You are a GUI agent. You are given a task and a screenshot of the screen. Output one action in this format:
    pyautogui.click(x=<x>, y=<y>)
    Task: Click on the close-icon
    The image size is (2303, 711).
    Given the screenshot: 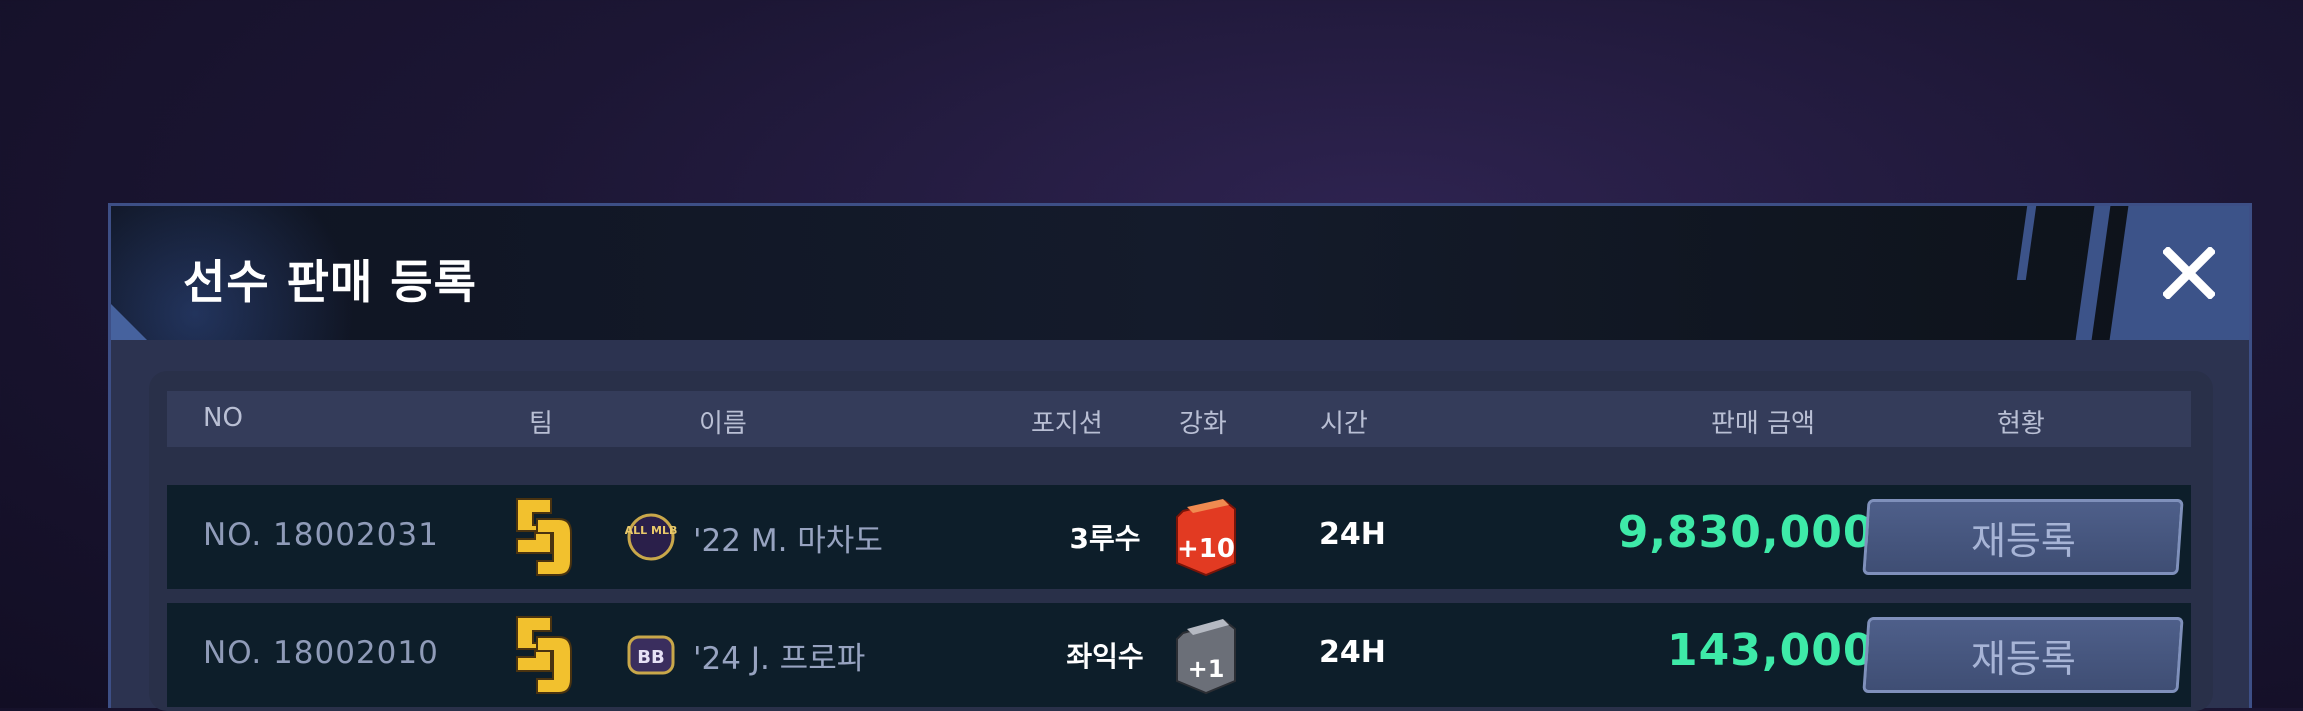 What is the action you would take?
    pyautogui.click(x=2189, y=273)
    